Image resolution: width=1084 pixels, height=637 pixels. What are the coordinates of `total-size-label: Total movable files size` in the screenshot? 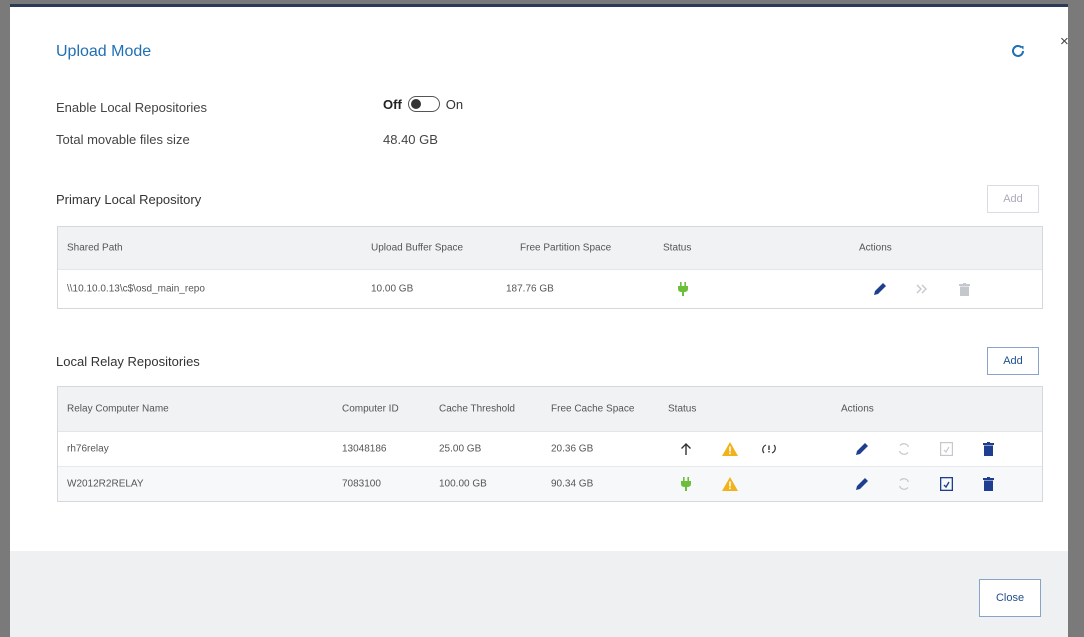 It's located at (123, 139).